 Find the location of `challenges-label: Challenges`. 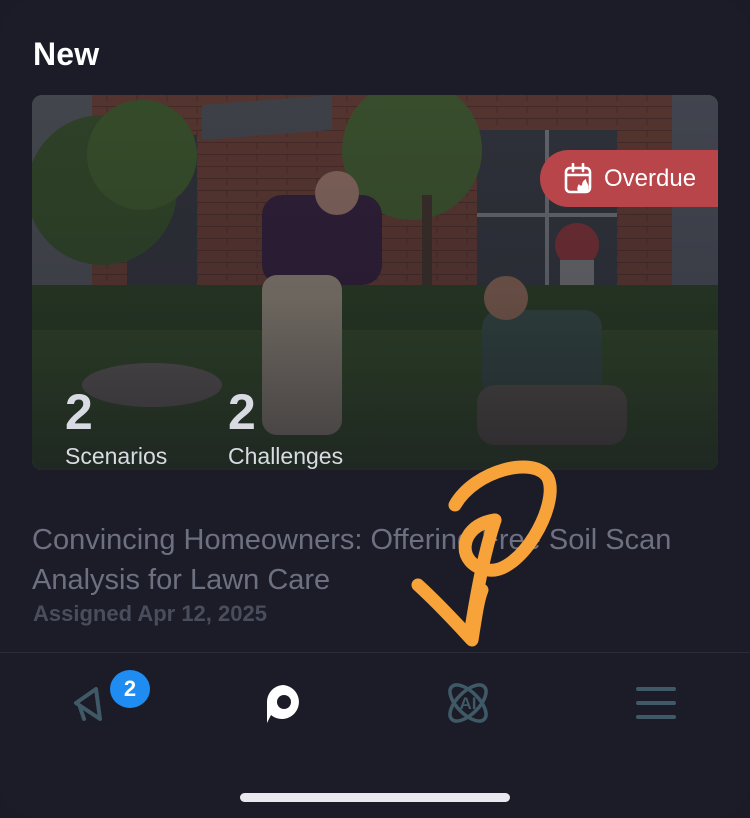

challenges-label: Challenges is located at coordinates (286, 456).